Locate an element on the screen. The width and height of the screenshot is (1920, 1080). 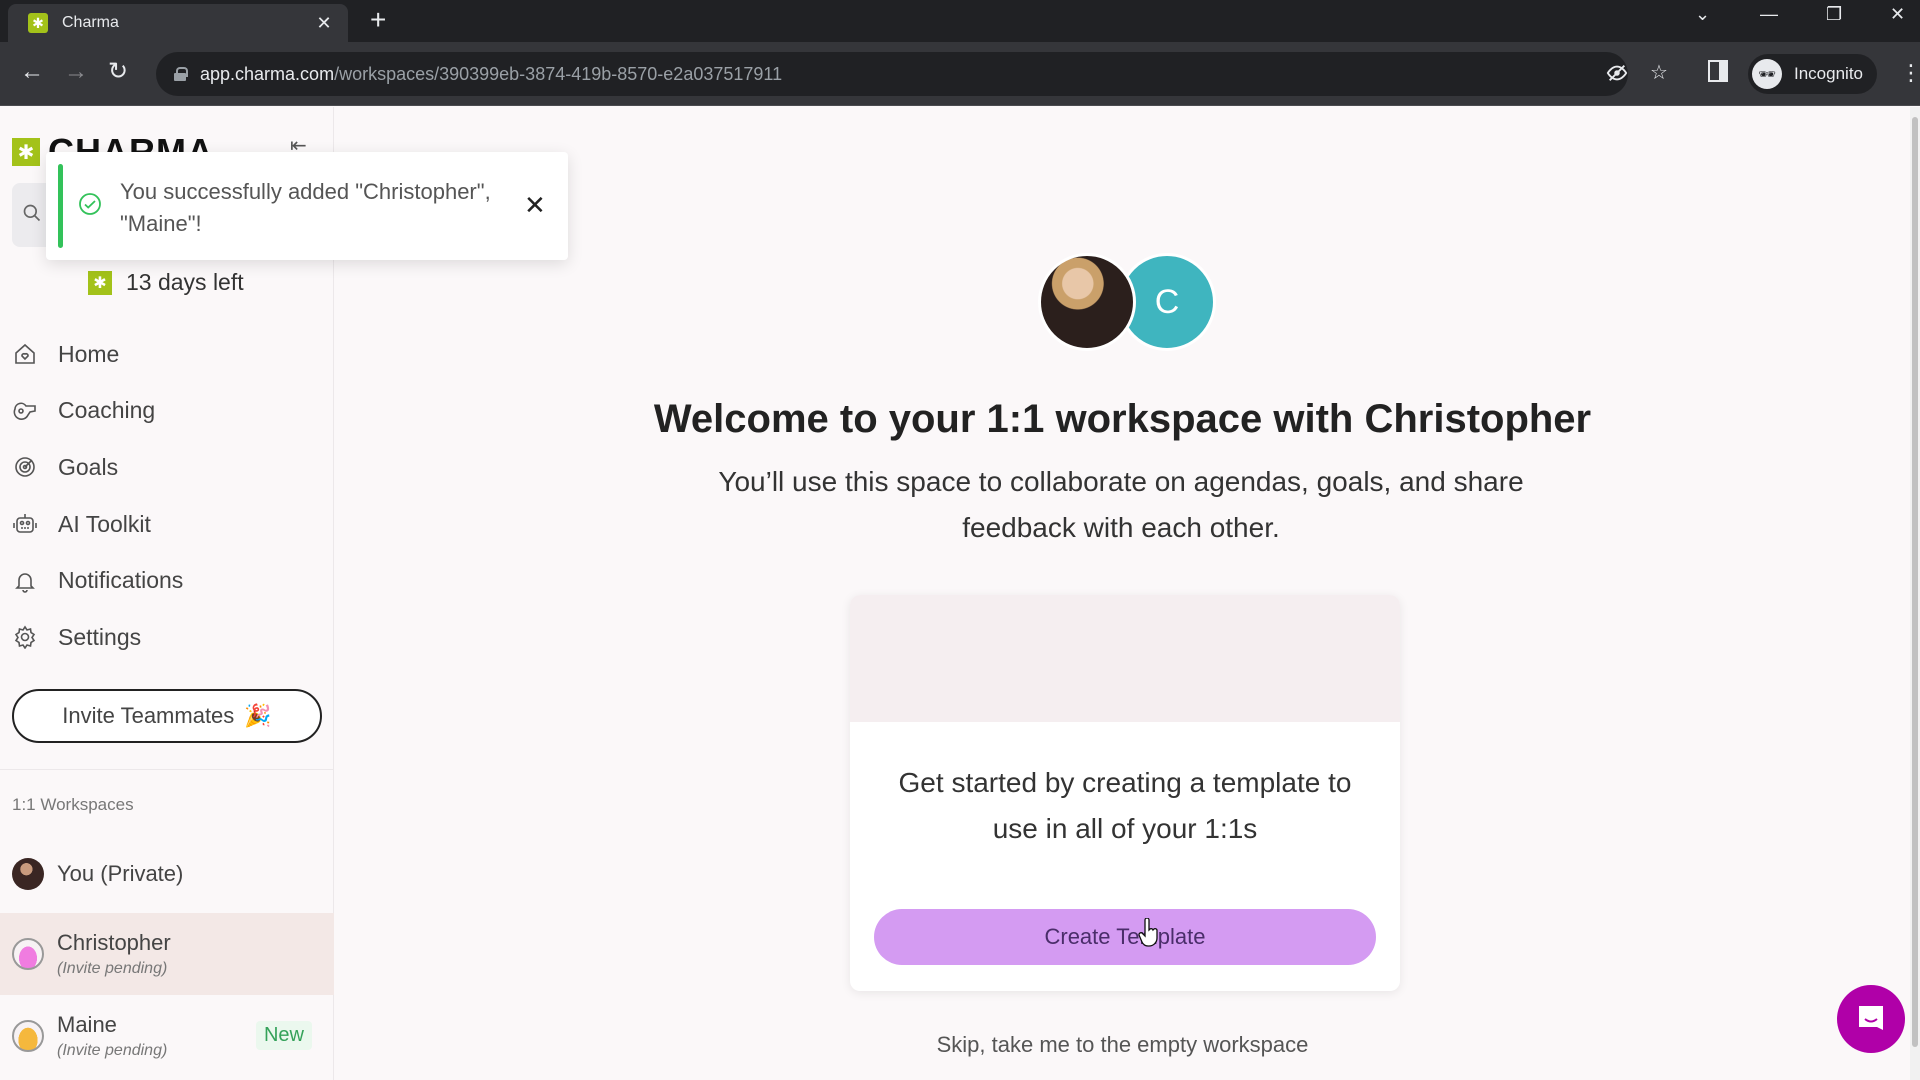
bell-icon is located at coordinates (25, 581).